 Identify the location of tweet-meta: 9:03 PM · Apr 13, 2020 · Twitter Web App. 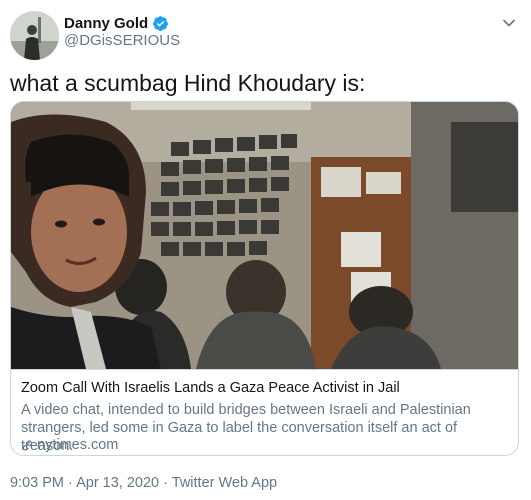
(143, 483).